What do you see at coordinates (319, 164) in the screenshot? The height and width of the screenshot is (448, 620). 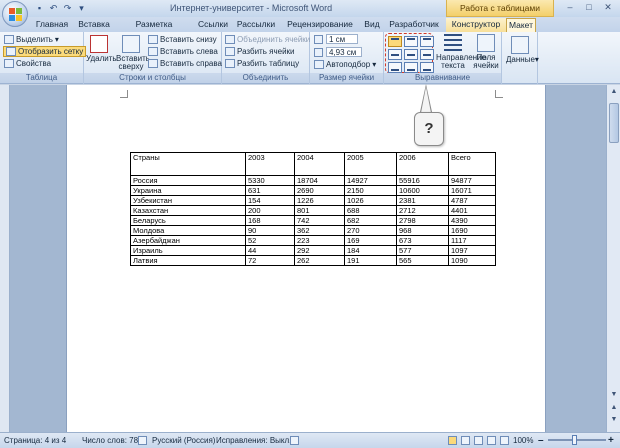 I see `table-cell: 2004` at bounding box center [319, 164].